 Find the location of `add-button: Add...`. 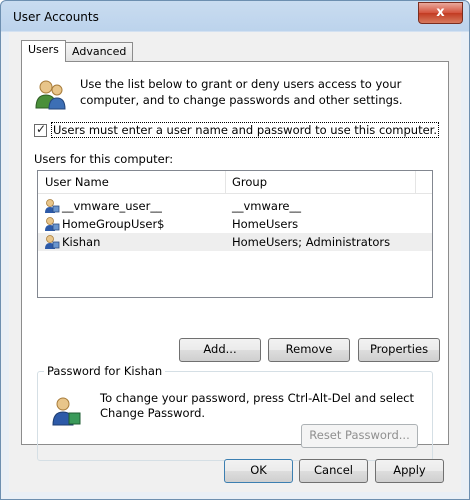

add-button: Add... is located at coordinates (220, 350).